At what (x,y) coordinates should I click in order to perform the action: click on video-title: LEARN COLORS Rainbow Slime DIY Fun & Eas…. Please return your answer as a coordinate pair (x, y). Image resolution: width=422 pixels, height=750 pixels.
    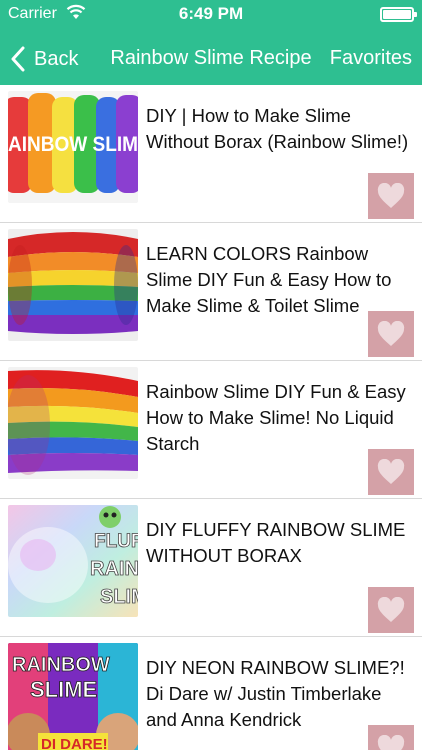
    Looking at the image, I should click on (269, 279).